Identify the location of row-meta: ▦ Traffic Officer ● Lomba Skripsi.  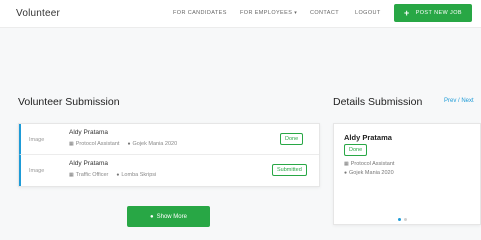
(112, 175).